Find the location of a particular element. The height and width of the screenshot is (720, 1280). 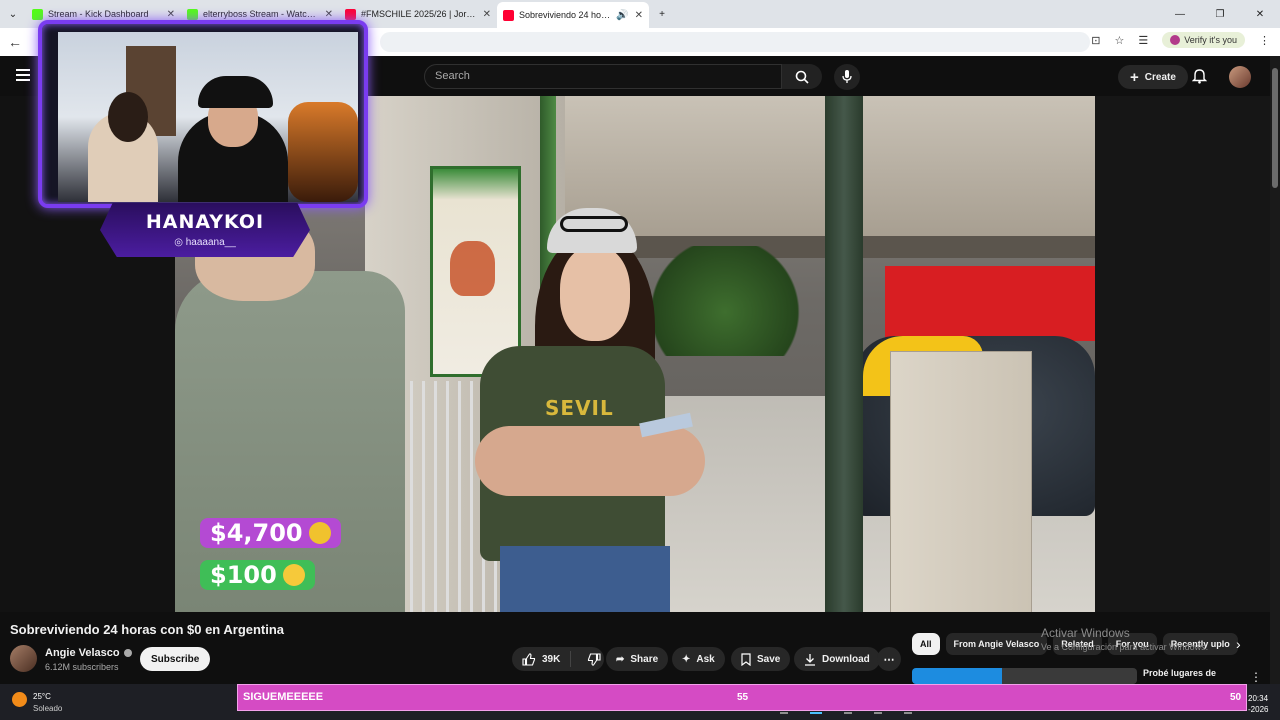

street-pole is located at coordinates (844, 354).